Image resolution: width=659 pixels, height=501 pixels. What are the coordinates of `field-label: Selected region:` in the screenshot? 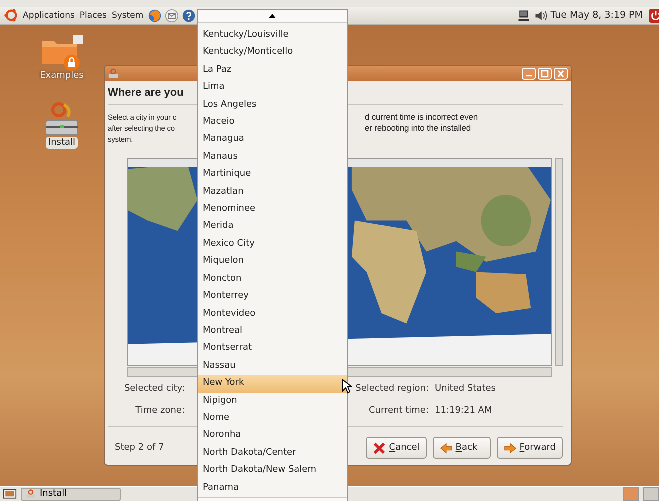 It's located at (392, 389).